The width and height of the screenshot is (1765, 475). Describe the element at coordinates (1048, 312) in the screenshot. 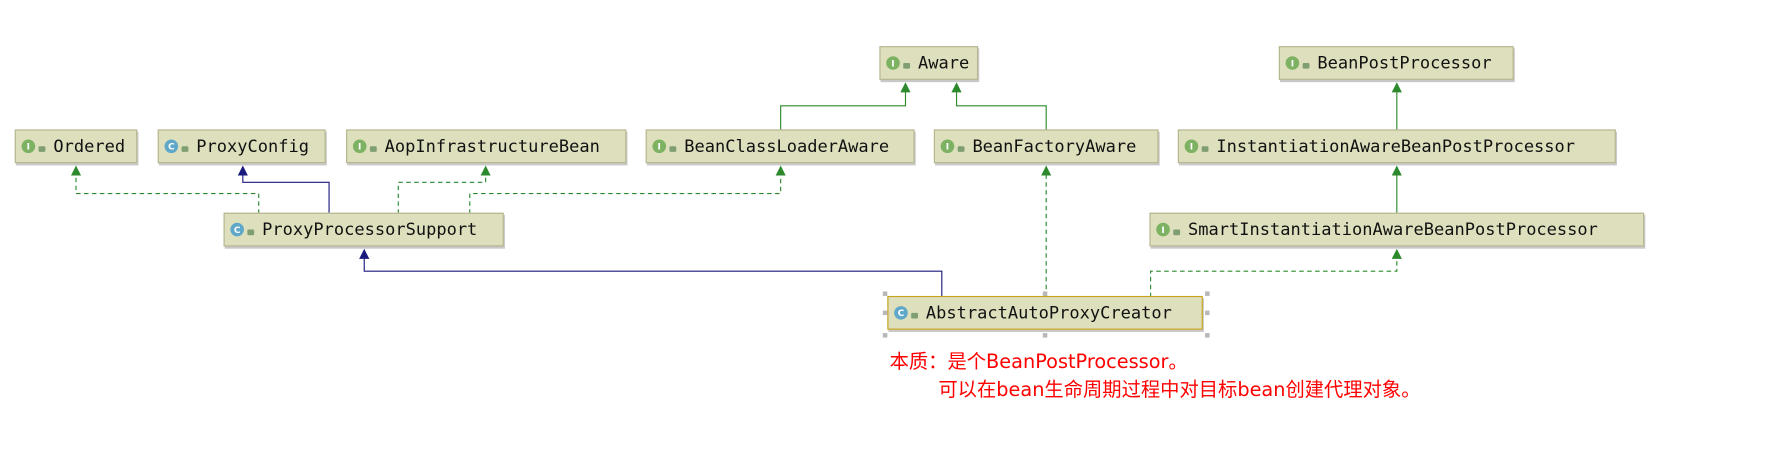

I see `node-label: AbstractAutoProxyCreator` at that location.